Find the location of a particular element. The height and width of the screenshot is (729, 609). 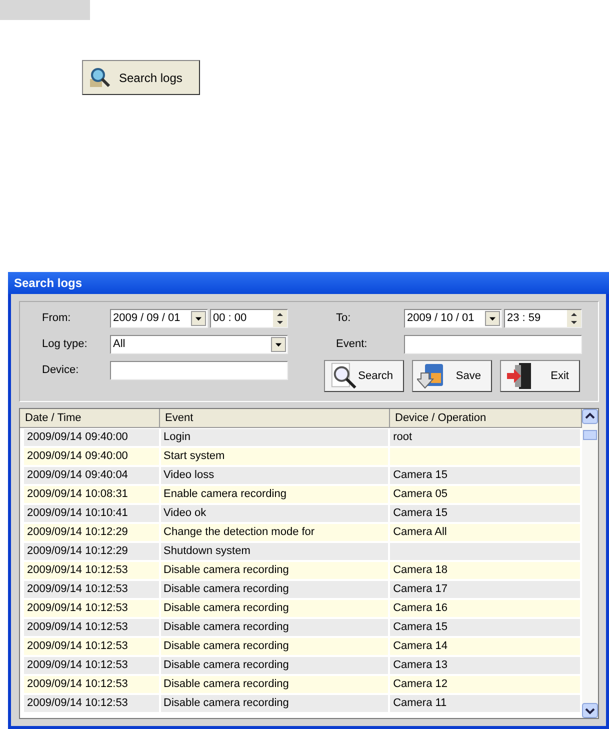

device-label: Device: is located at coordinates (61, 370).